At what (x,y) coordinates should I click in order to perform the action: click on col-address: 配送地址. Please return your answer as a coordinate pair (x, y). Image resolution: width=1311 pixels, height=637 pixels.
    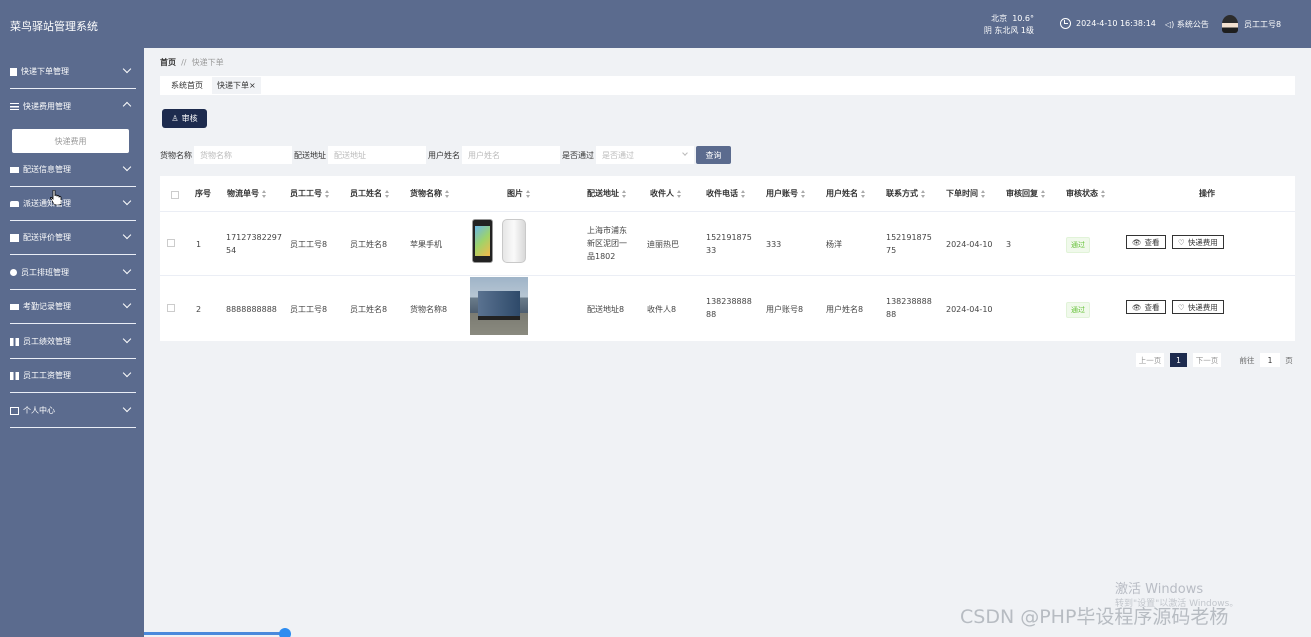
    Looking at the image, I should click on (607, 193).